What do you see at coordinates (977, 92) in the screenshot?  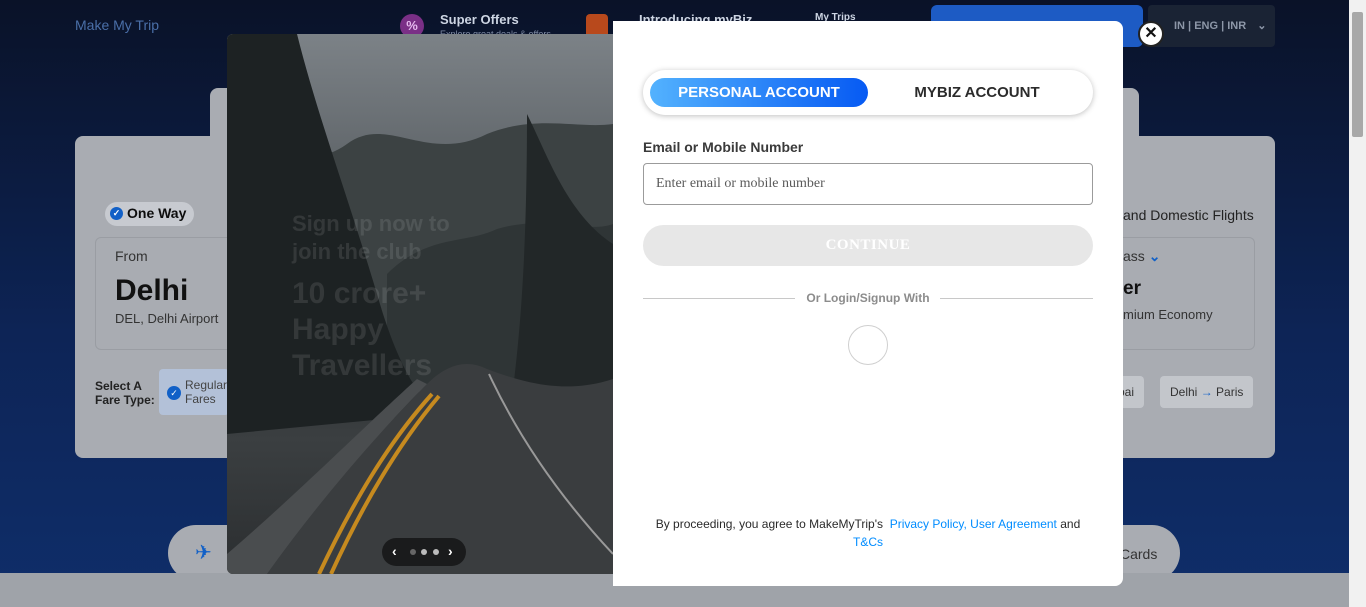 I see `tab-mybiz-account: MYBIZ ACCOUNT` at bounding box center [977, 92].